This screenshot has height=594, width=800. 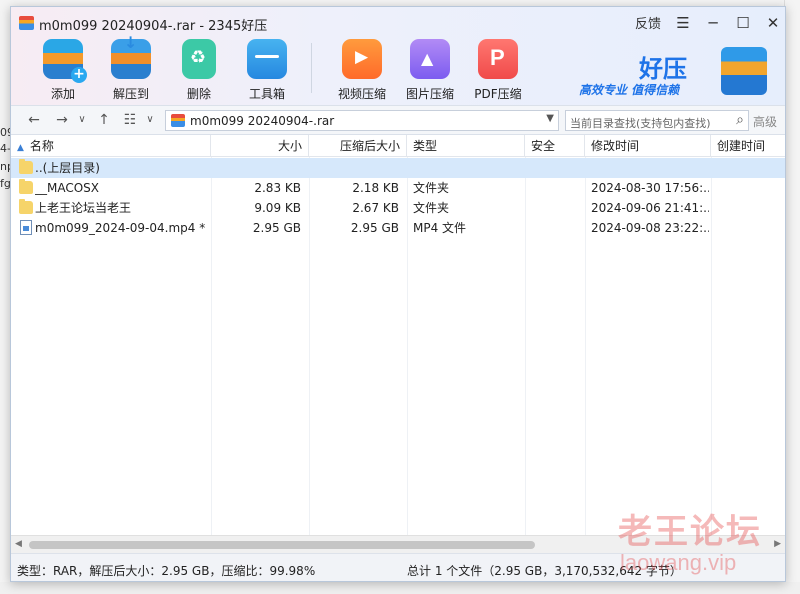 I want to click on scrollbar-thumb, so click(x=282, y=545).